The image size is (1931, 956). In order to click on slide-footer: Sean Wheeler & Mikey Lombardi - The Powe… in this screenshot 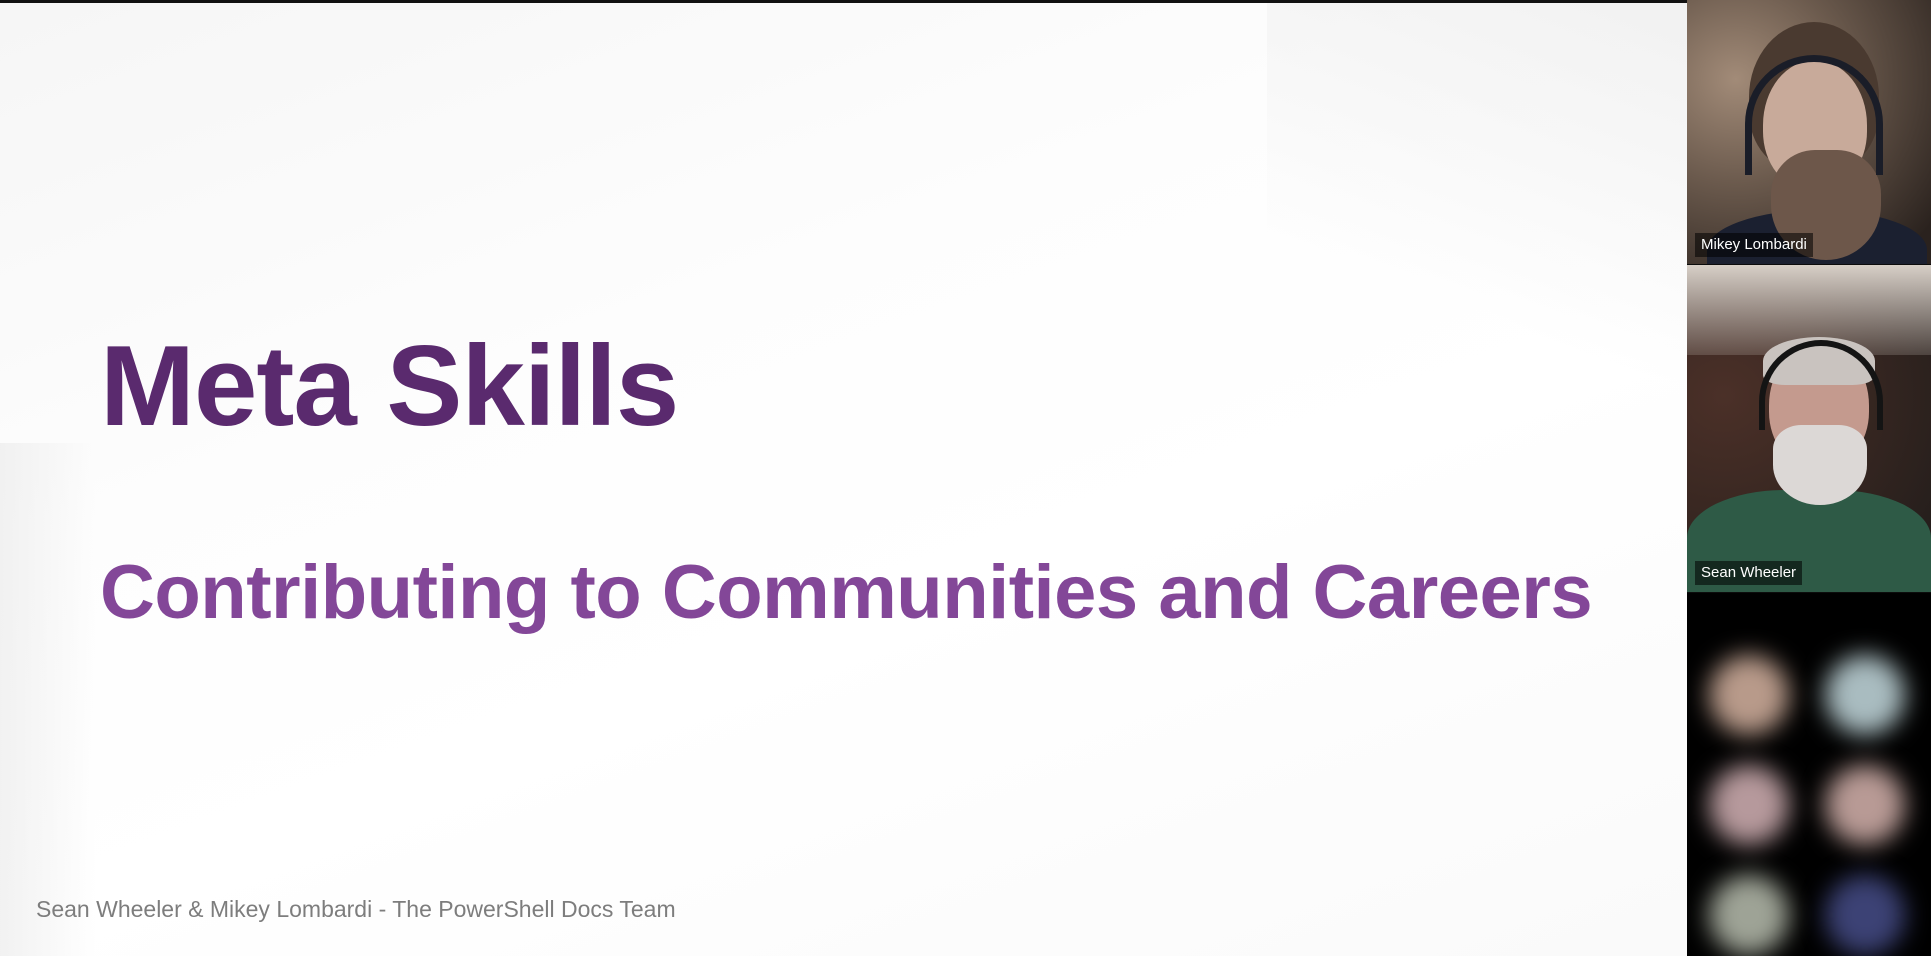, I will do `click(356, 909)`.